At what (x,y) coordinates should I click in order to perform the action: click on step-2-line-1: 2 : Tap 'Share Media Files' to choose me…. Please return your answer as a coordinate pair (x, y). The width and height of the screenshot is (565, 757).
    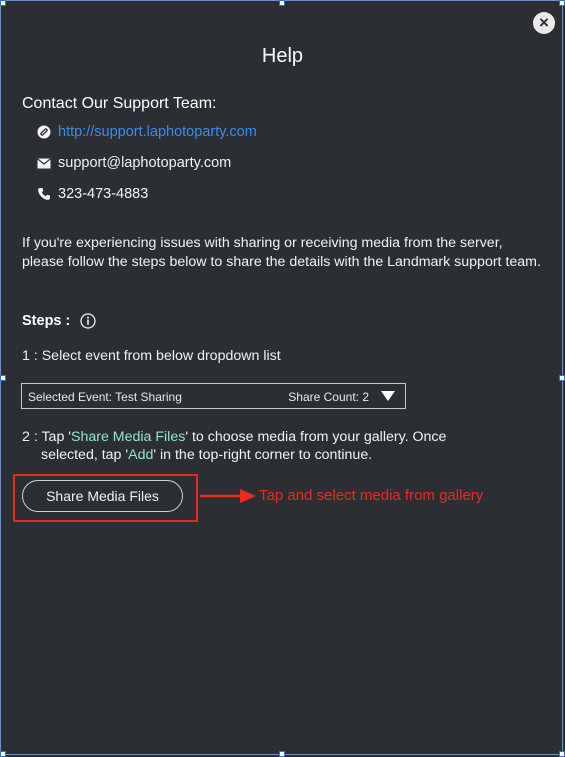
    Looking at the image, I should click on (282, 437).